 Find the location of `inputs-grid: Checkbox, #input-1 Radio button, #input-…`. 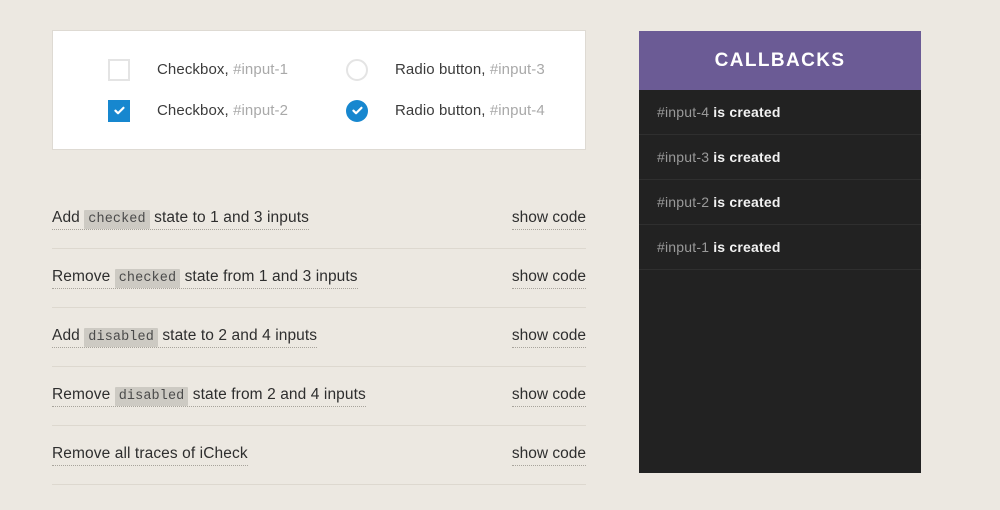

inputs-grid: Checkbox, #input-1 Radio button, #input-… is located at coordinates (319, 90).